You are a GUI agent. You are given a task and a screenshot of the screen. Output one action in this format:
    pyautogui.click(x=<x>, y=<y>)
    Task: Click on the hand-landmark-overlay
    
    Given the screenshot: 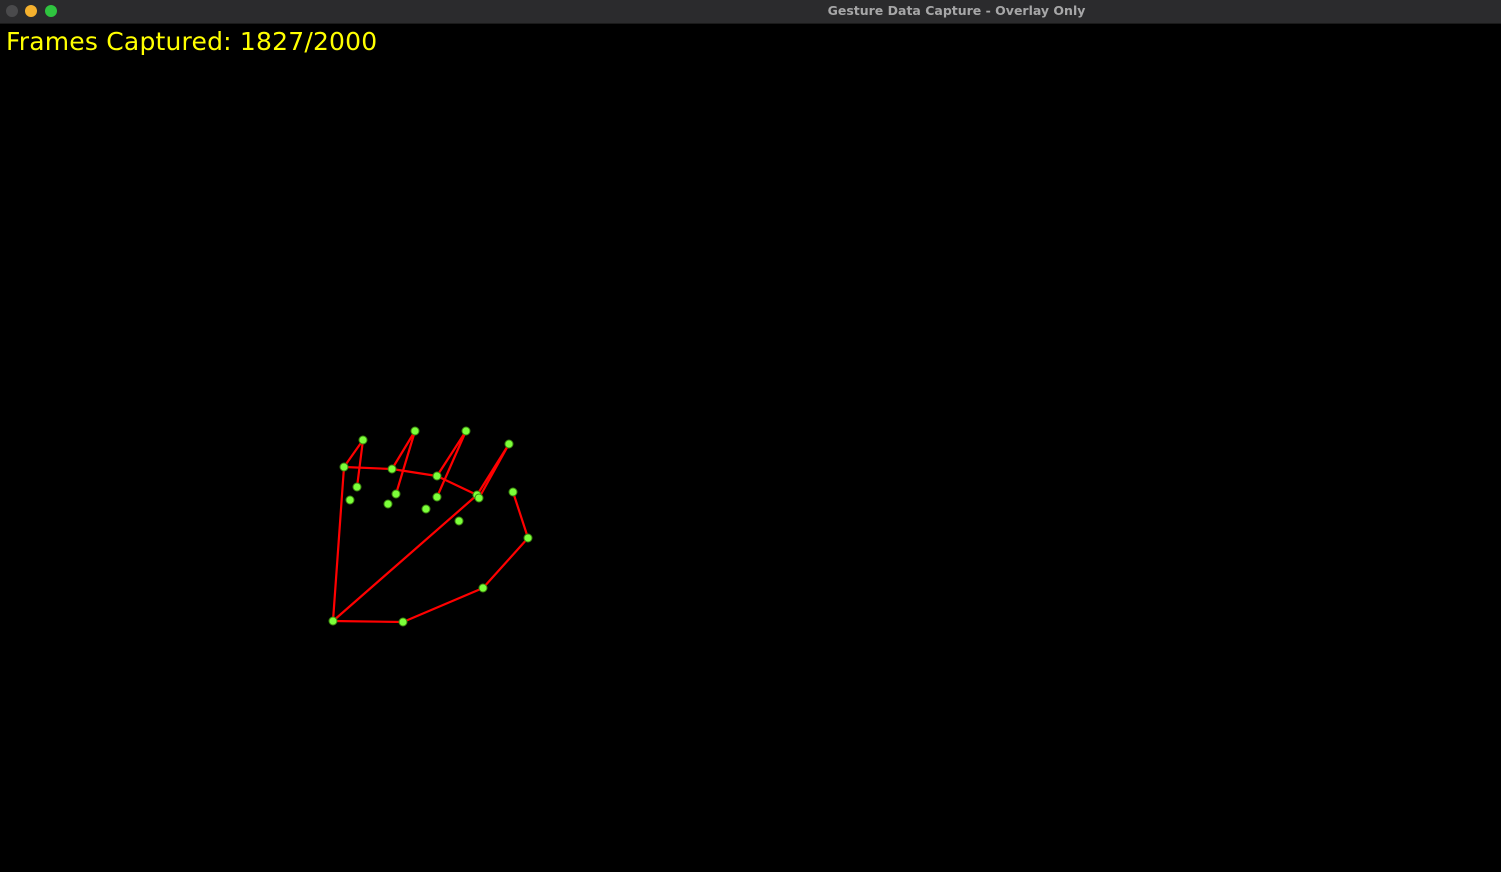 What is the action you would take?
    pyautogui.click(x=430, y=526)
    